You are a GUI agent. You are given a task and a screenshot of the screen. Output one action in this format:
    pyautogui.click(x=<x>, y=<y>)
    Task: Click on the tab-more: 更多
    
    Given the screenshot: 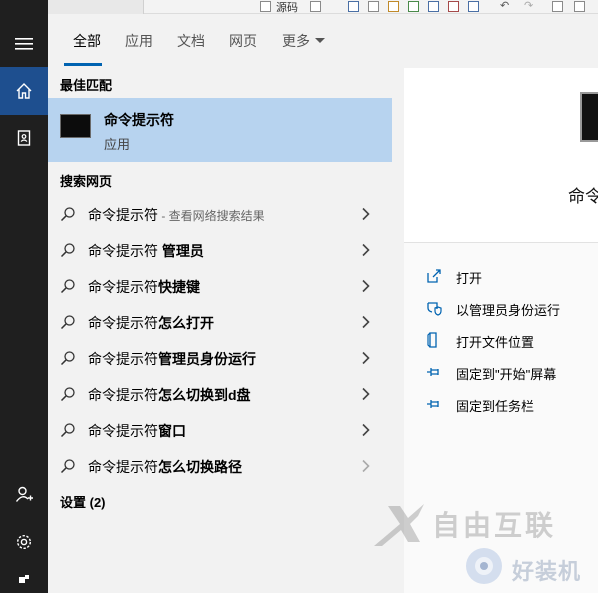 What is the action you would take?
    pyautogui.click(x=296, y=41)
    